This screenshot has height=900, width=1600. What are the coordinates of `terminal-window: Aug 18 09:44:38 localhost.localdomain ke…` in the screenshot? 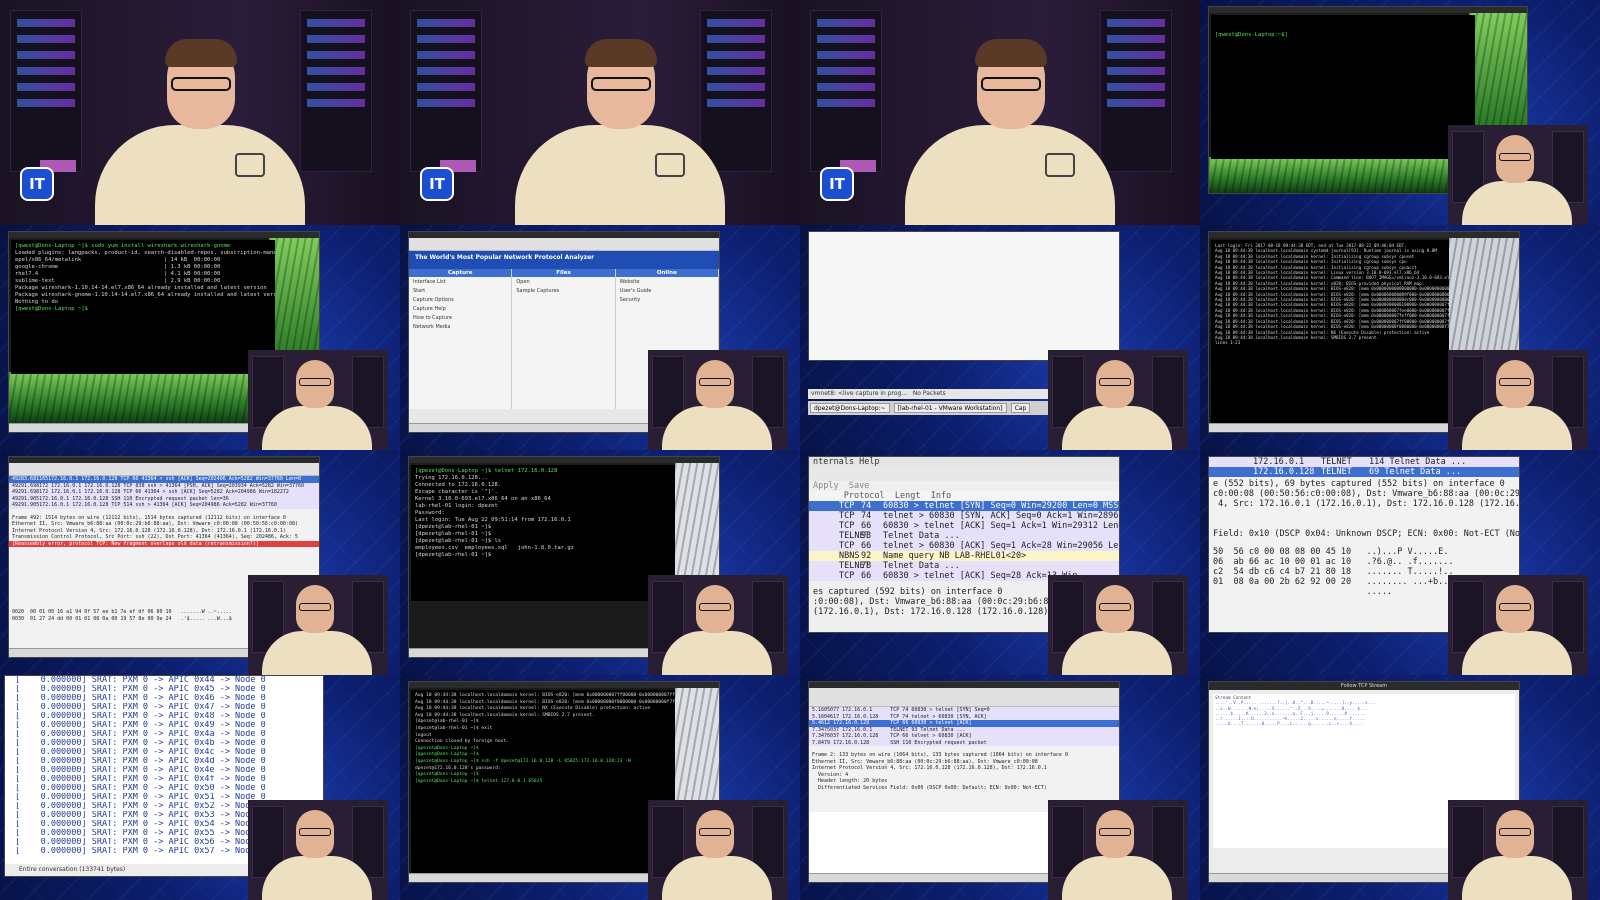 It's located at (546, 782).